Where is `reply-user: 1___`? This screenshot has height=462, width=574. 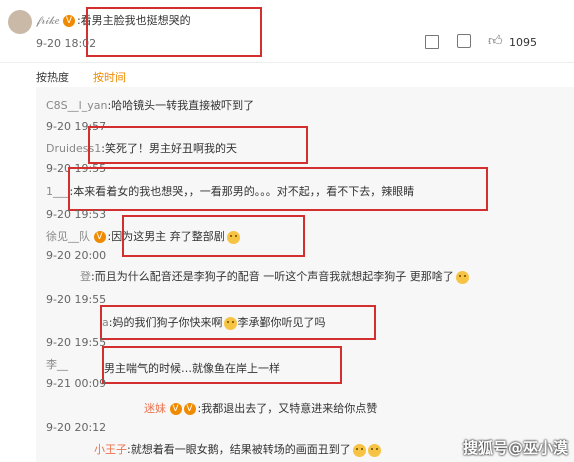 reply-user: 1___ is located at coordinates (58, 191).